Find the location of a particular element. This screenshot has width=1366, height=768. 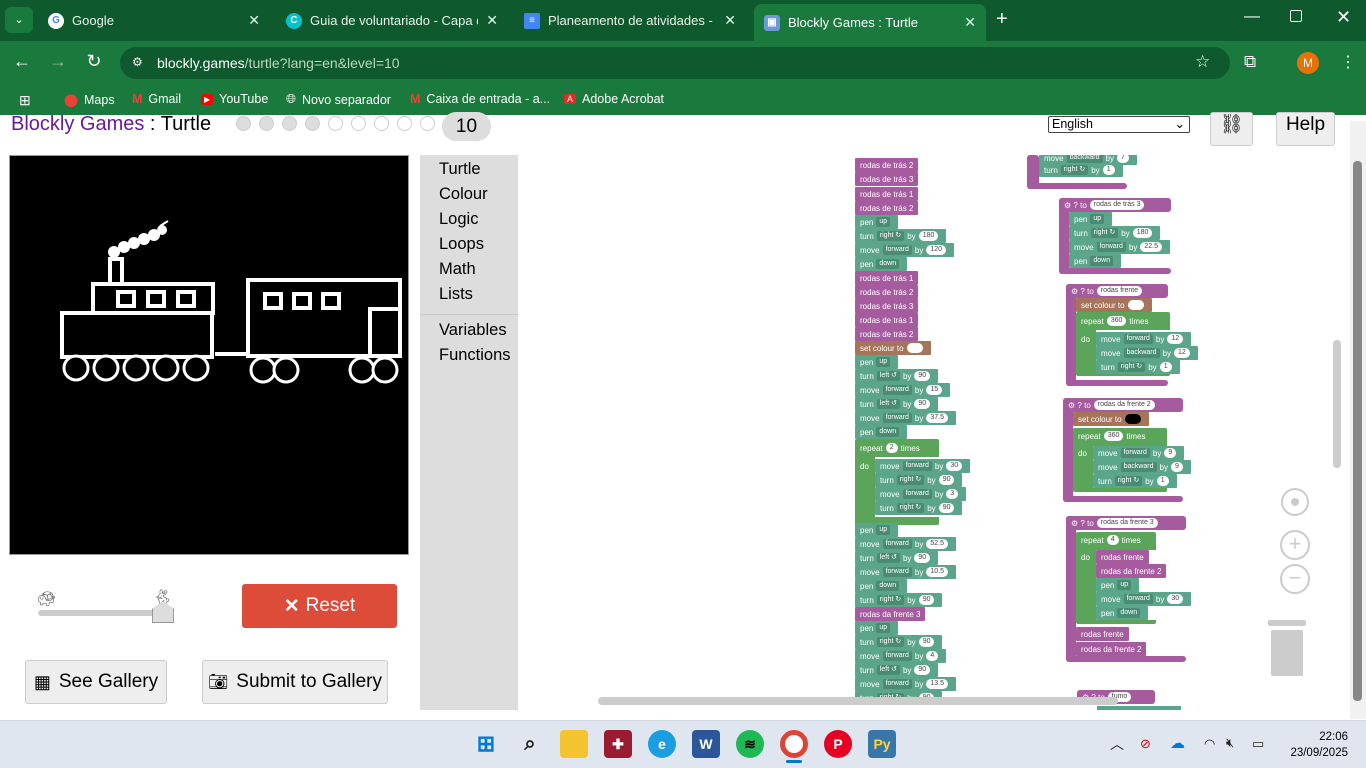

back-icon: ← is located at coordinates (22, 61).